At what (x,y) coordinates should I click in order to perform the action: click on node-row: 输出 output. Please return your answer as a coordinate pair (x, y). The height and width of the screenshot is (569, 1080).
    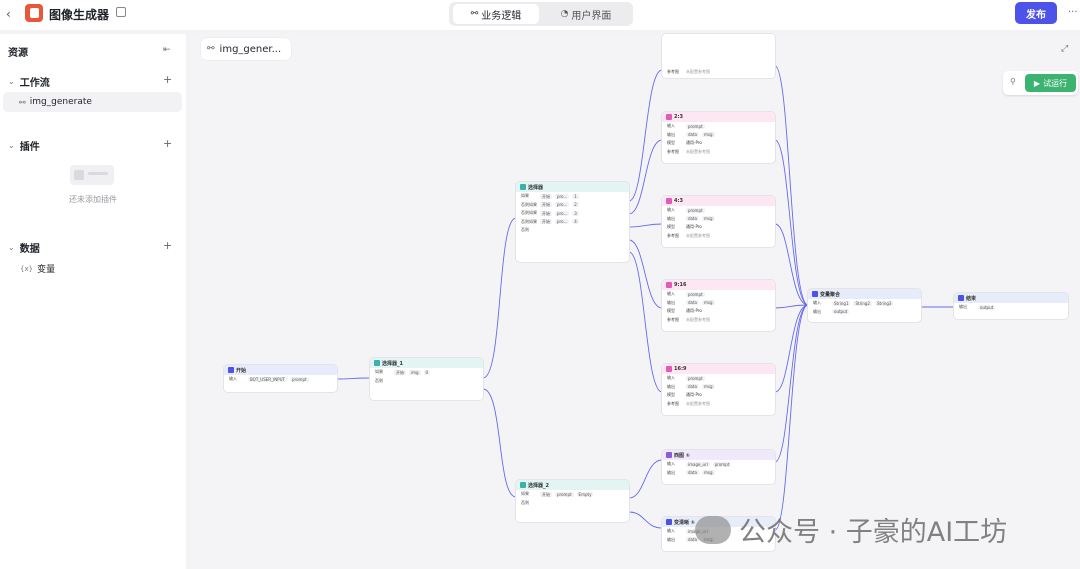
    Looking at the image, I should click on (1011, 307).